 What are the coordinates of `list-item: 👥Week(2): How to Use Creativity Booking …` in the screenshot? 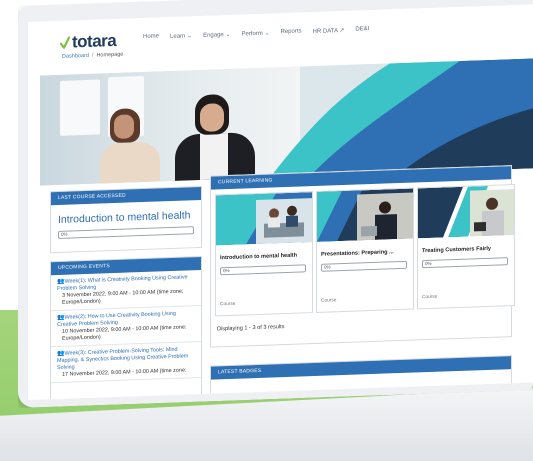 It's located at (126, 326).